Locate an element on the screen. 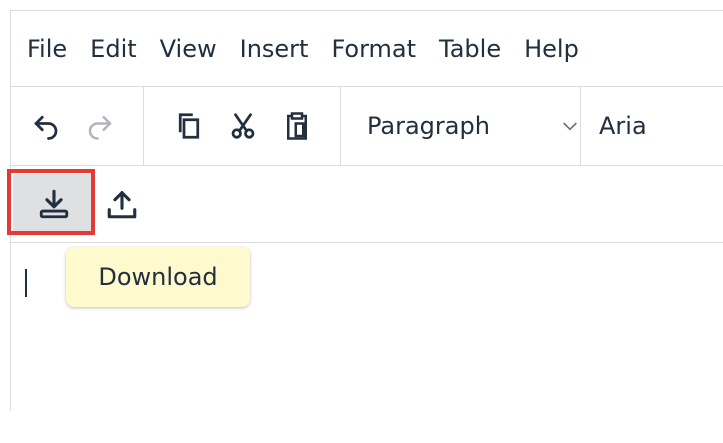  clipboard-group is located at coordinates (242, 126).